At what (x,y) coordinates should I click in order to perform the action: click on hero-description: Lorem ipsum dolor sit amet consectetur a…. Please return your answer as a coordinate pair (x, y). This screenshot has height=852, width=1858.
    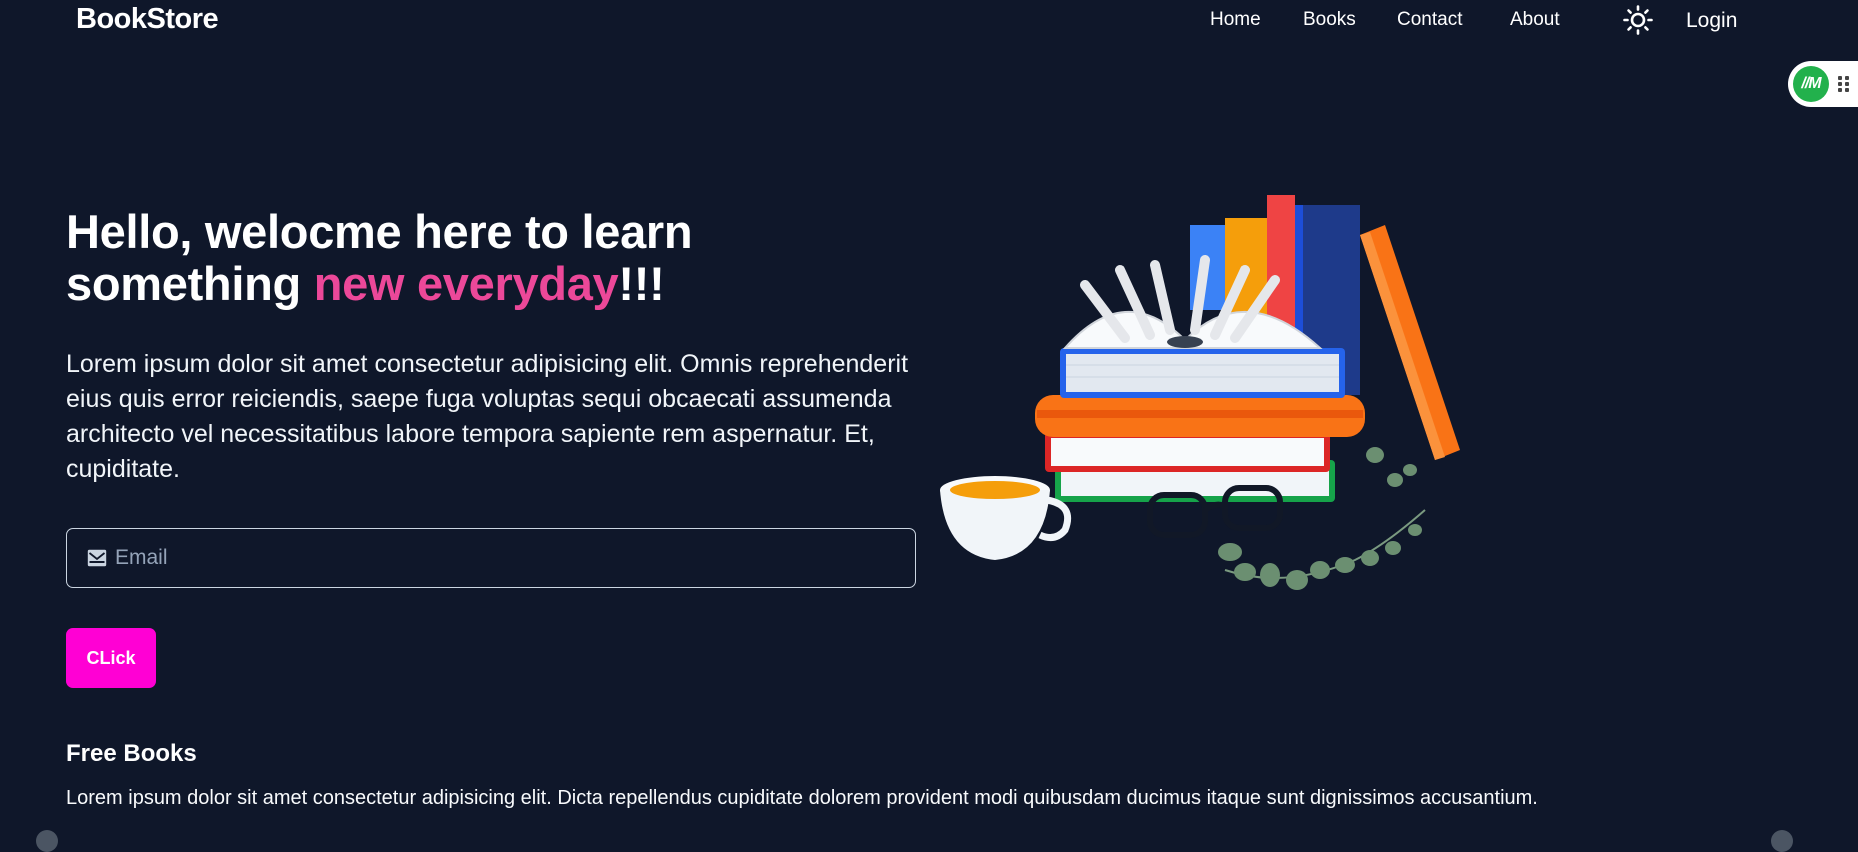
    Looking at the image, I should click on (487, 416).